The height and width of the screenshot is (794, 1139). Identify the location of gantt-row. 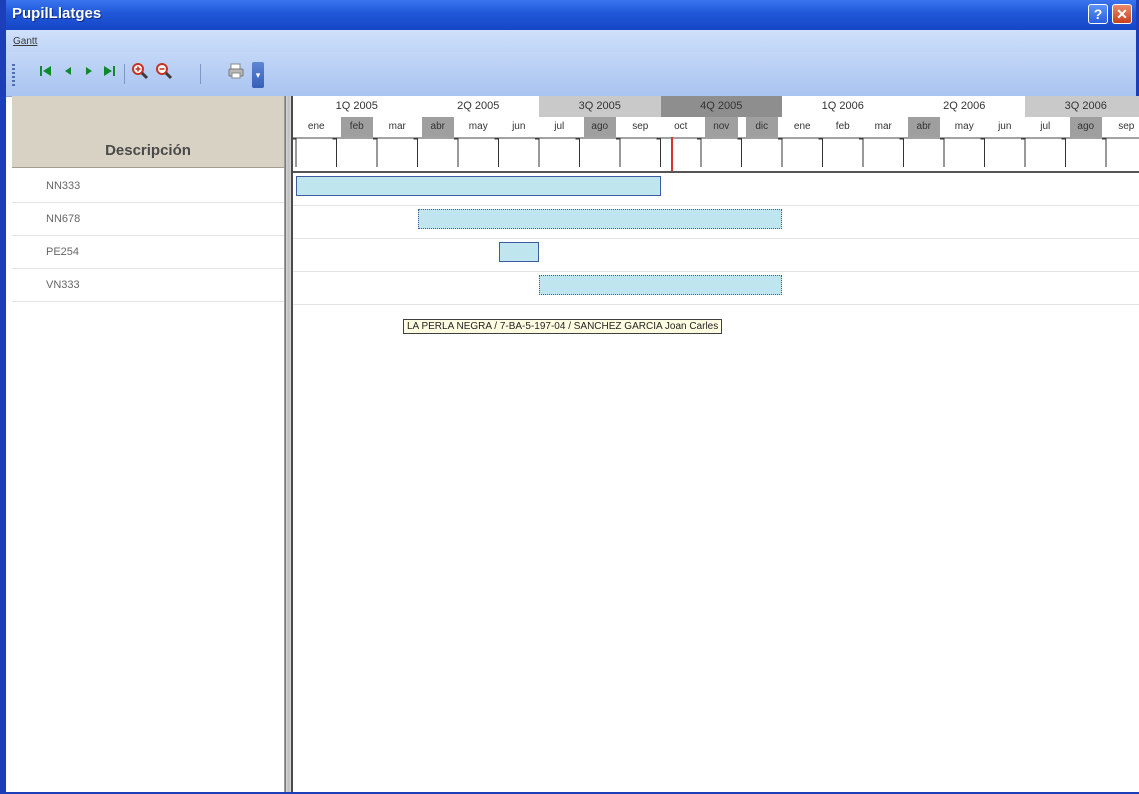
(716, 255).